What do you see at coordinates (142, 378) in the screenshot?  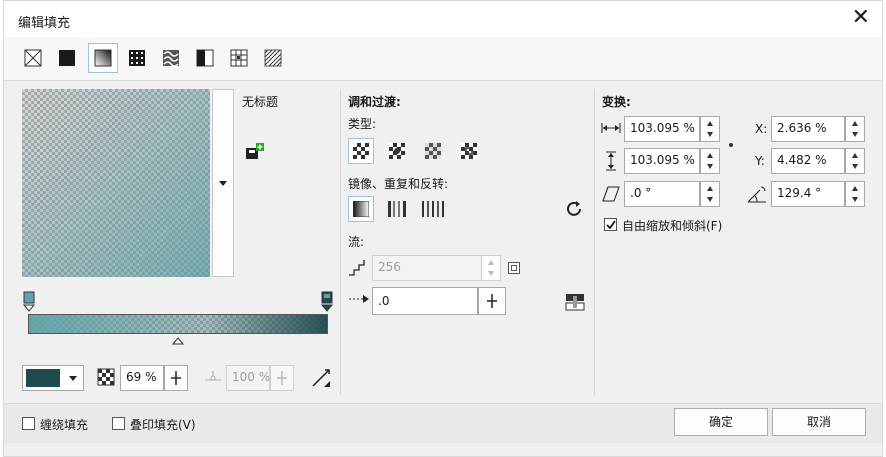 I see `node-opacity-input: 69 %` at bounding box center [142, 378].